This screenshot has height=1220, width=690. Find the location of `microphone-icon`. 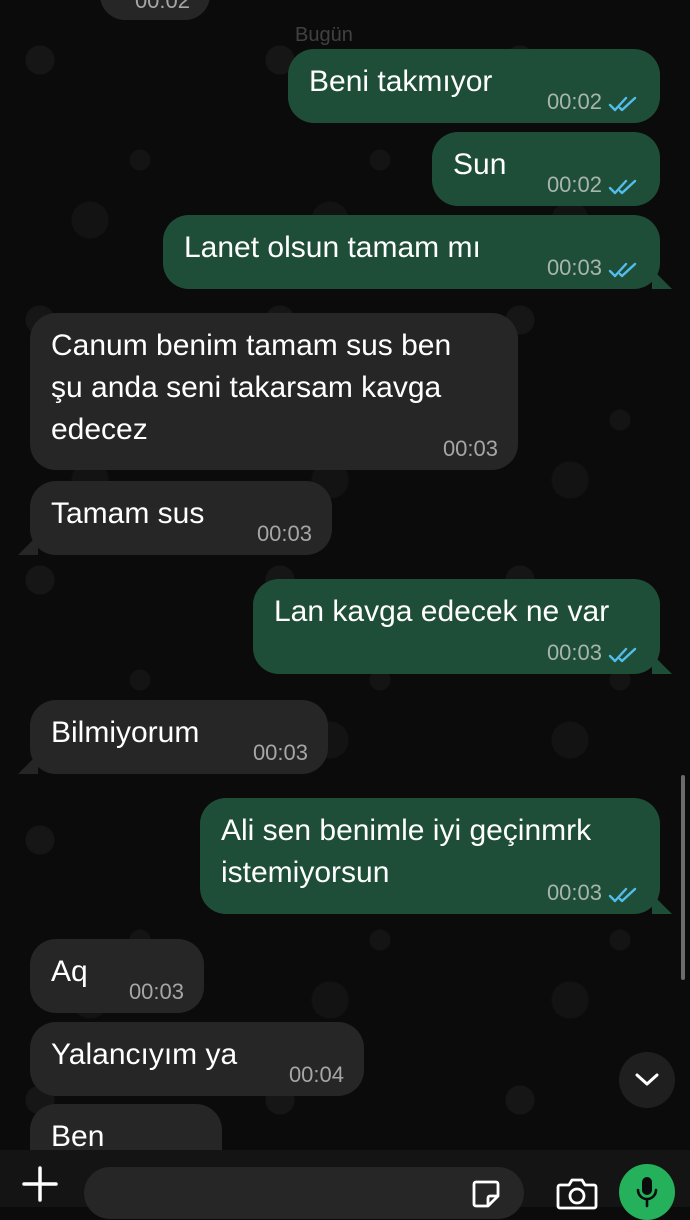

microphone-icon is located at coordinates (647, 1192).